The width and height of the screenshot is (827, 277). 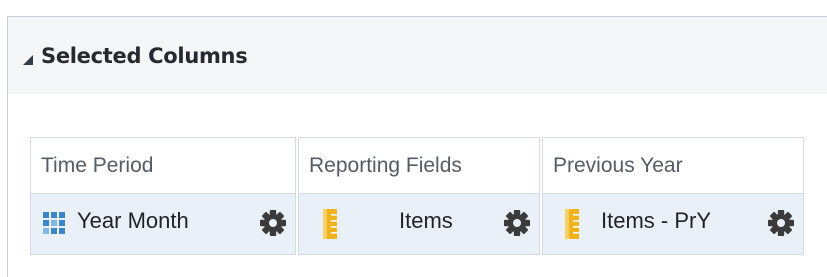 I want to click on column-item-items: Items, so click(x=419, y=224).